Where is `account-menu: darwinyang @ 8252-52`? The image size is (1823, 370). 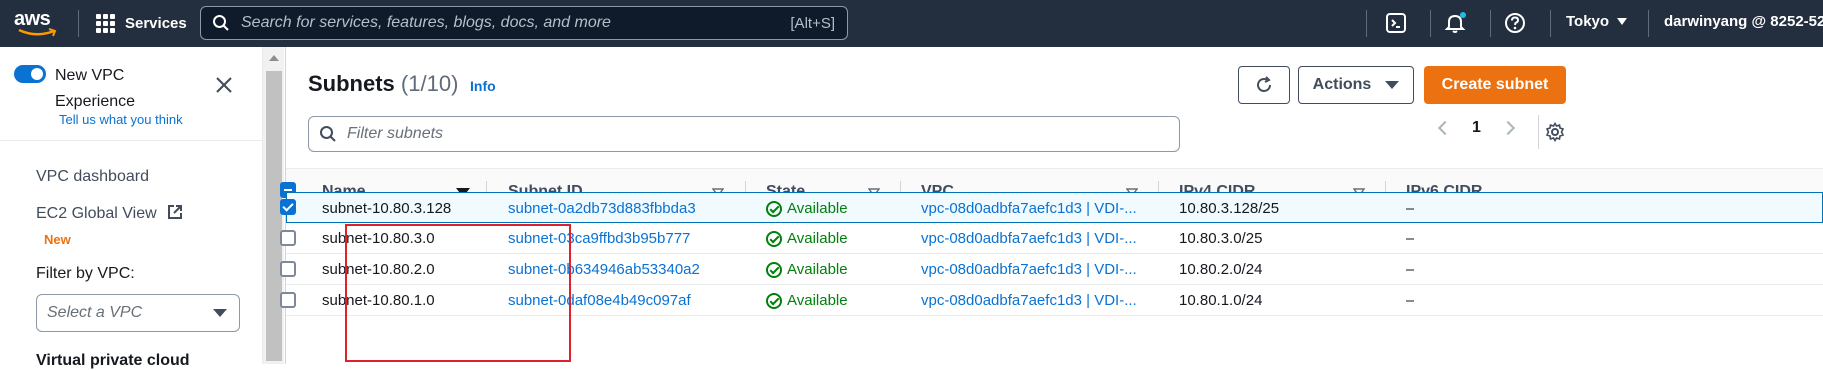
account-menu: darwinyang @ 8252-52 is located at coordinates (1743, 21).